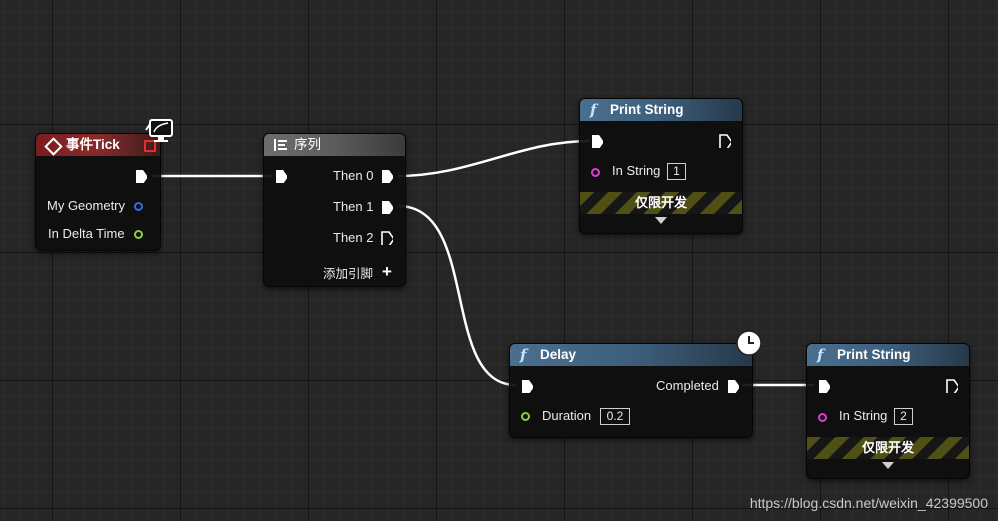 The width and height of the screenshot is (998, 521). What do you see at coordinates (307, 144) in the screenshot?
I see `sequence-title: 序列` at bounding box center [307, 144].